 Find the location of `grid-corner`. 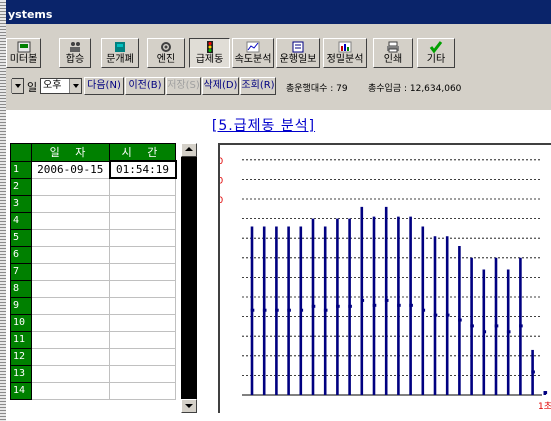

grid-corner is located at coordinates (21, 152).